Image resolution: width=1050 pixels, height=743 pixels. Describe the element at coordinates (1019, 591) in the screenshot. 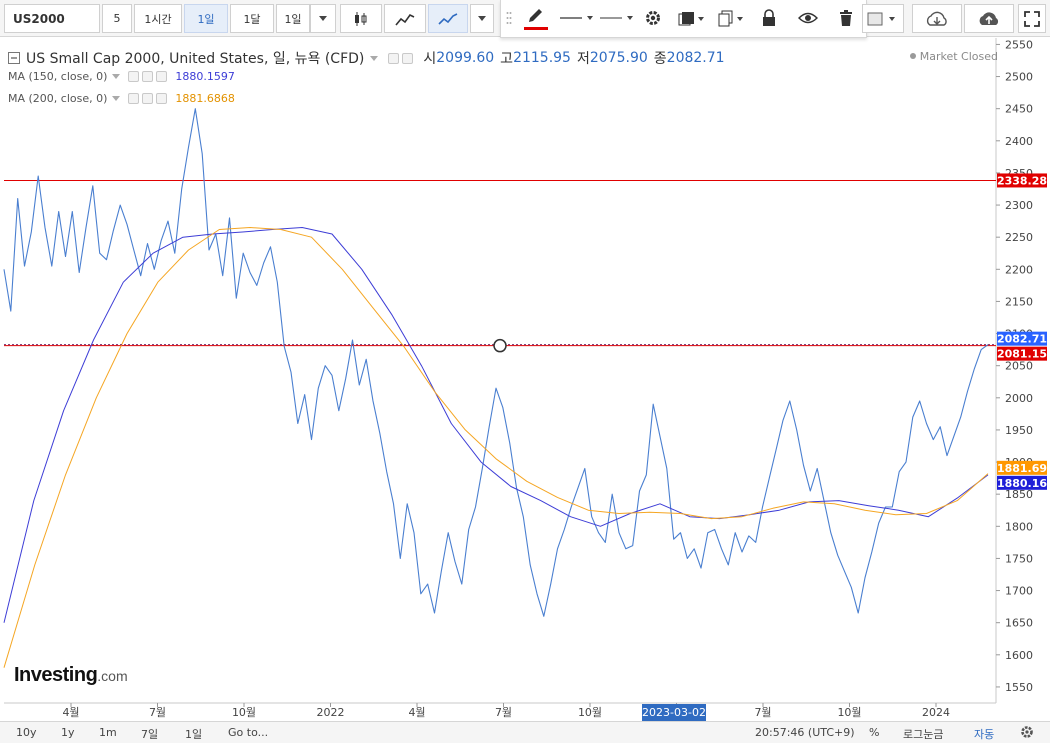

I see `y-tick-label: 1700` at that location.